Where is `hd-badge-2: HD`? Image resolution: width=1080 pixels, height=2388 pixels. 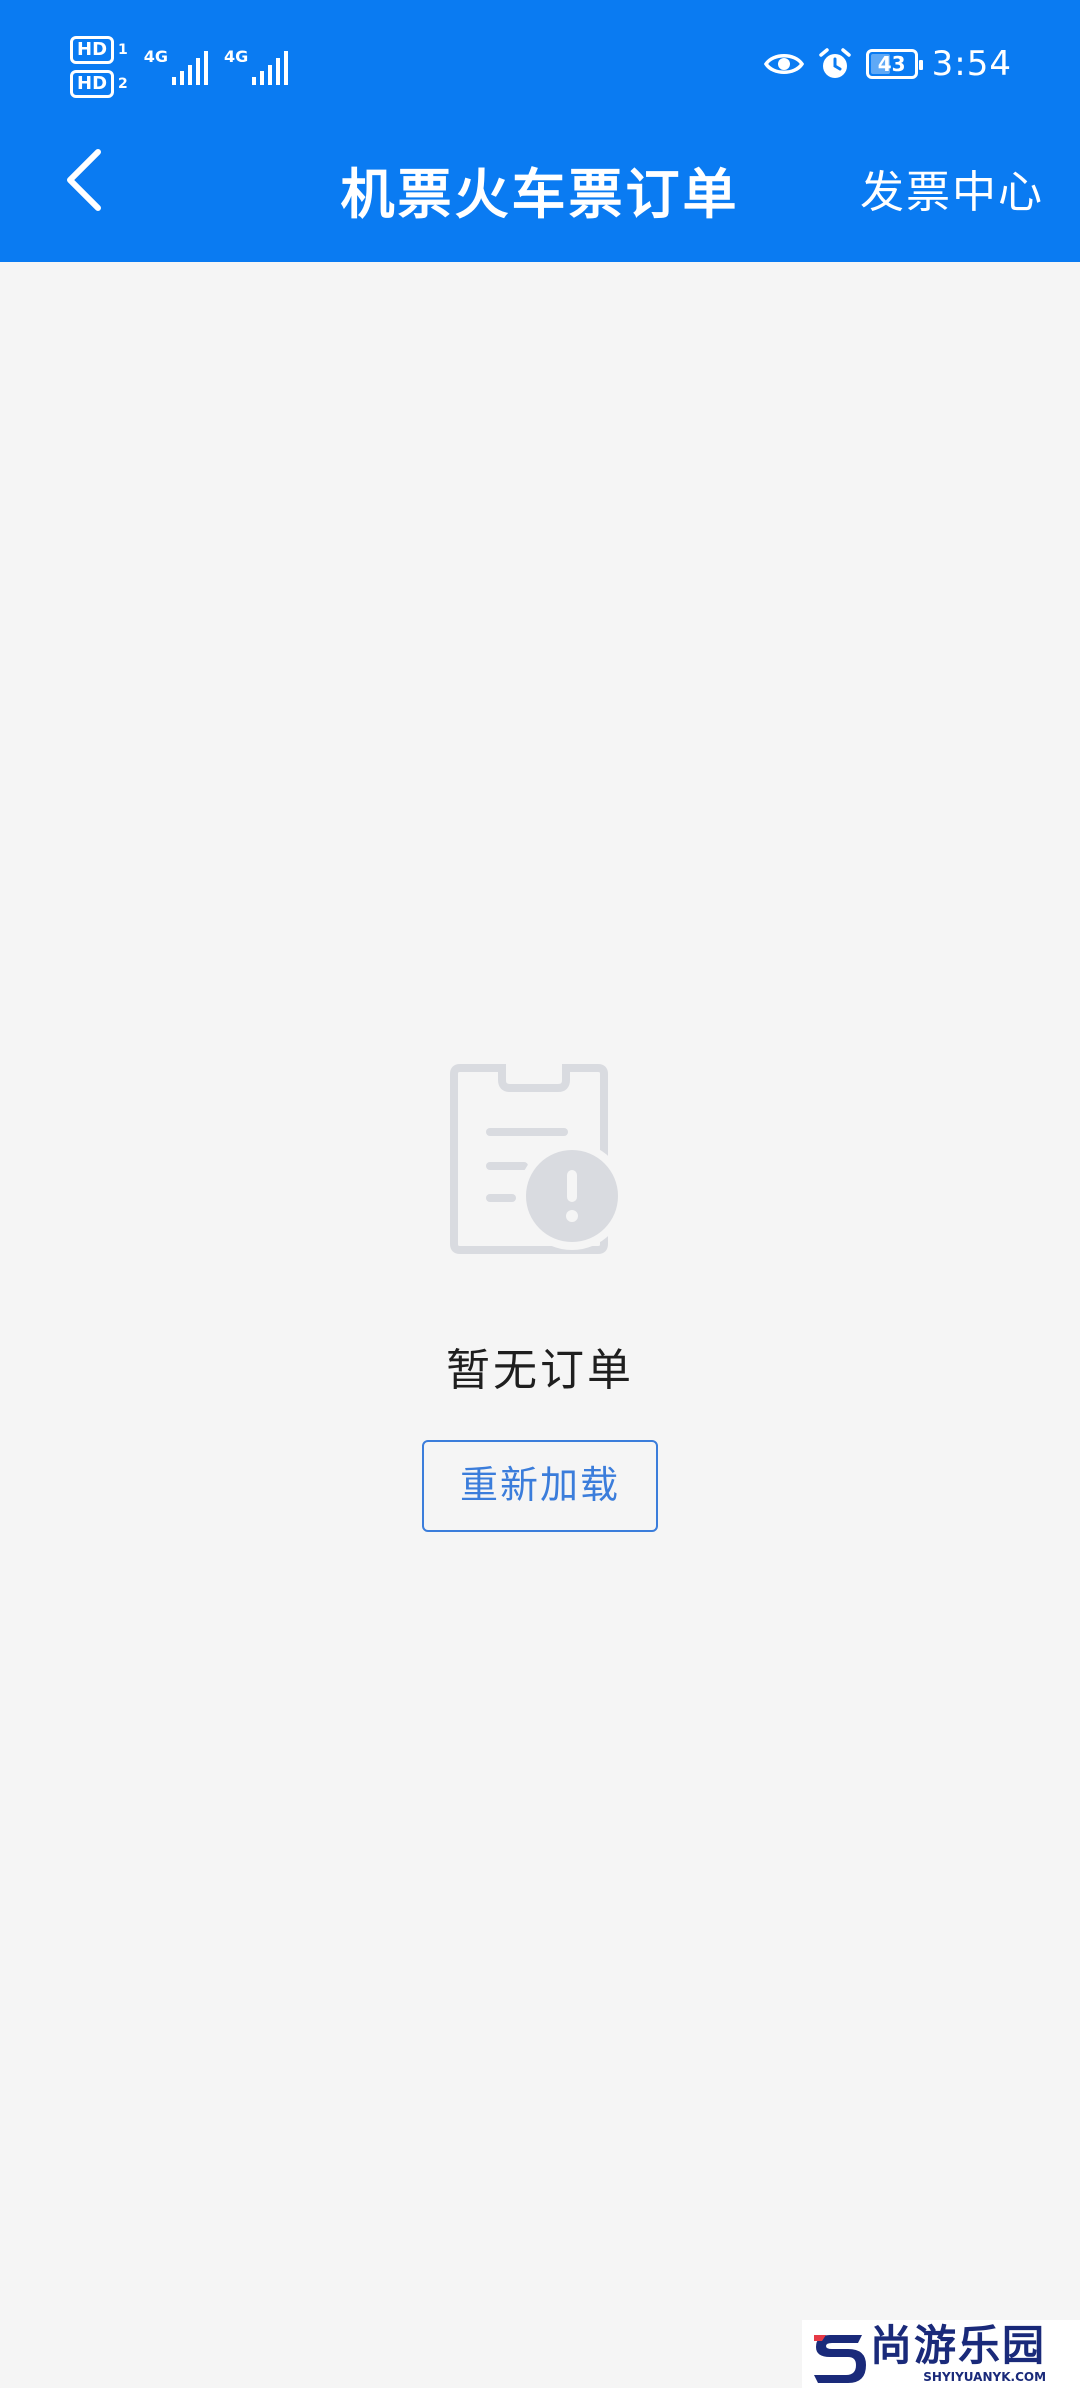
hd-badge-2: HD is located at coordinates (92, 84).